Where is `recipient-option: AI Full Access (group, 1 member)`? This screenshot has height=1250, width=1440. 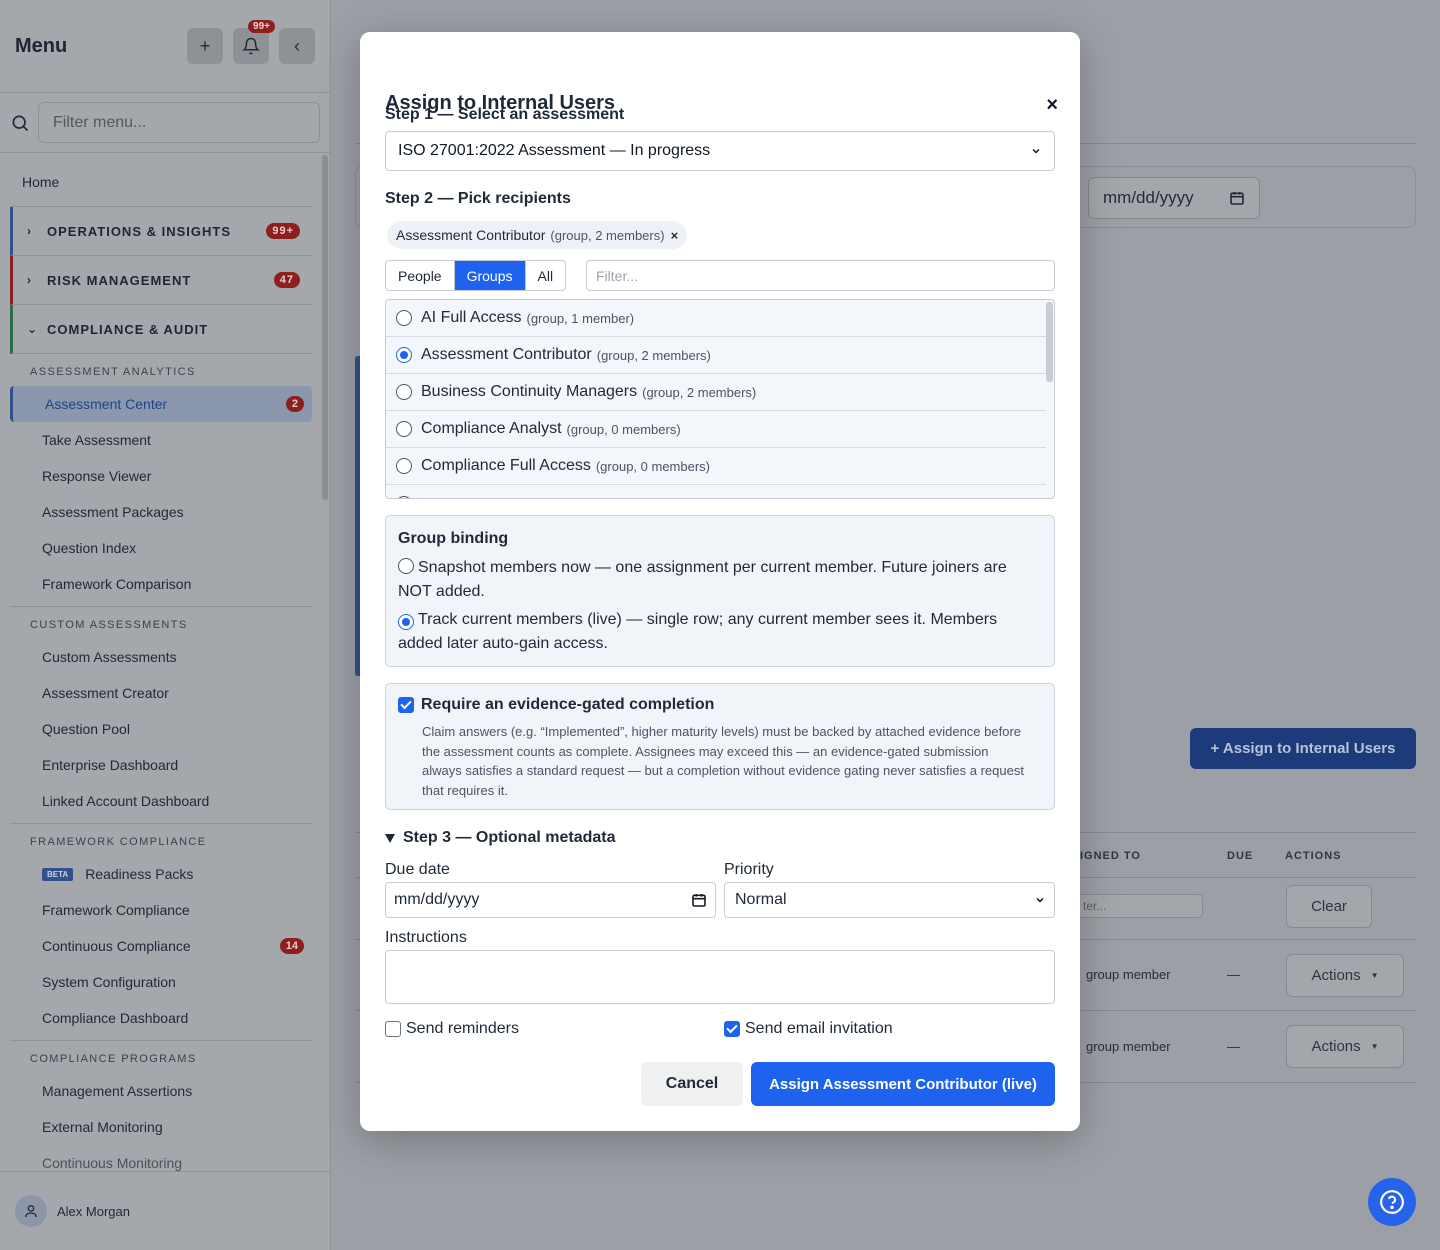
recipient-option: AI Full Access (group, 1 member) is located at coordinates (716, 318).